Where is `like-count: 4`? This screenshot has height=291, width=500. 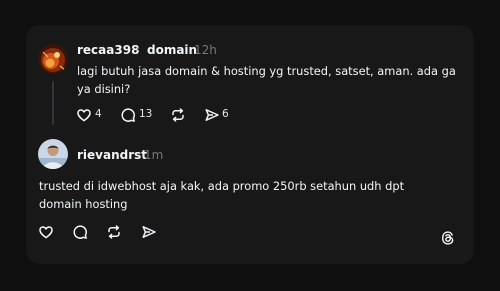 like-count: 4 is located at coordinates (98, 114).